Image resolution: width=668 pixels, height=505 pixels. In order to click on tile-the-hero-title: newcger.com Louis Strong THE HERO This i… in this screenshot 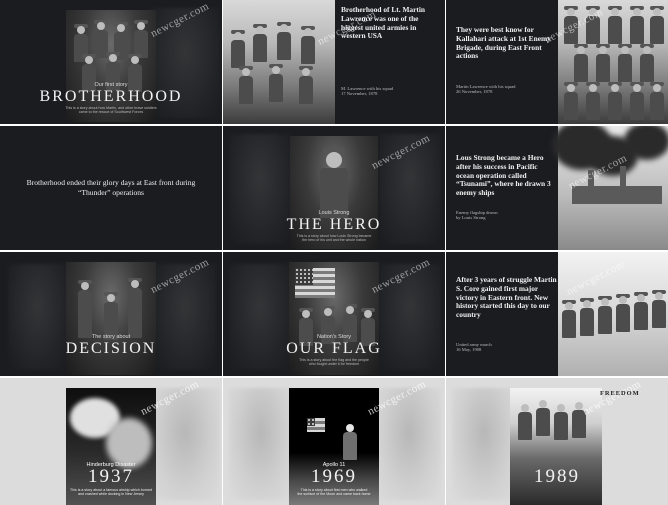, I will do `click(334, 188)`.